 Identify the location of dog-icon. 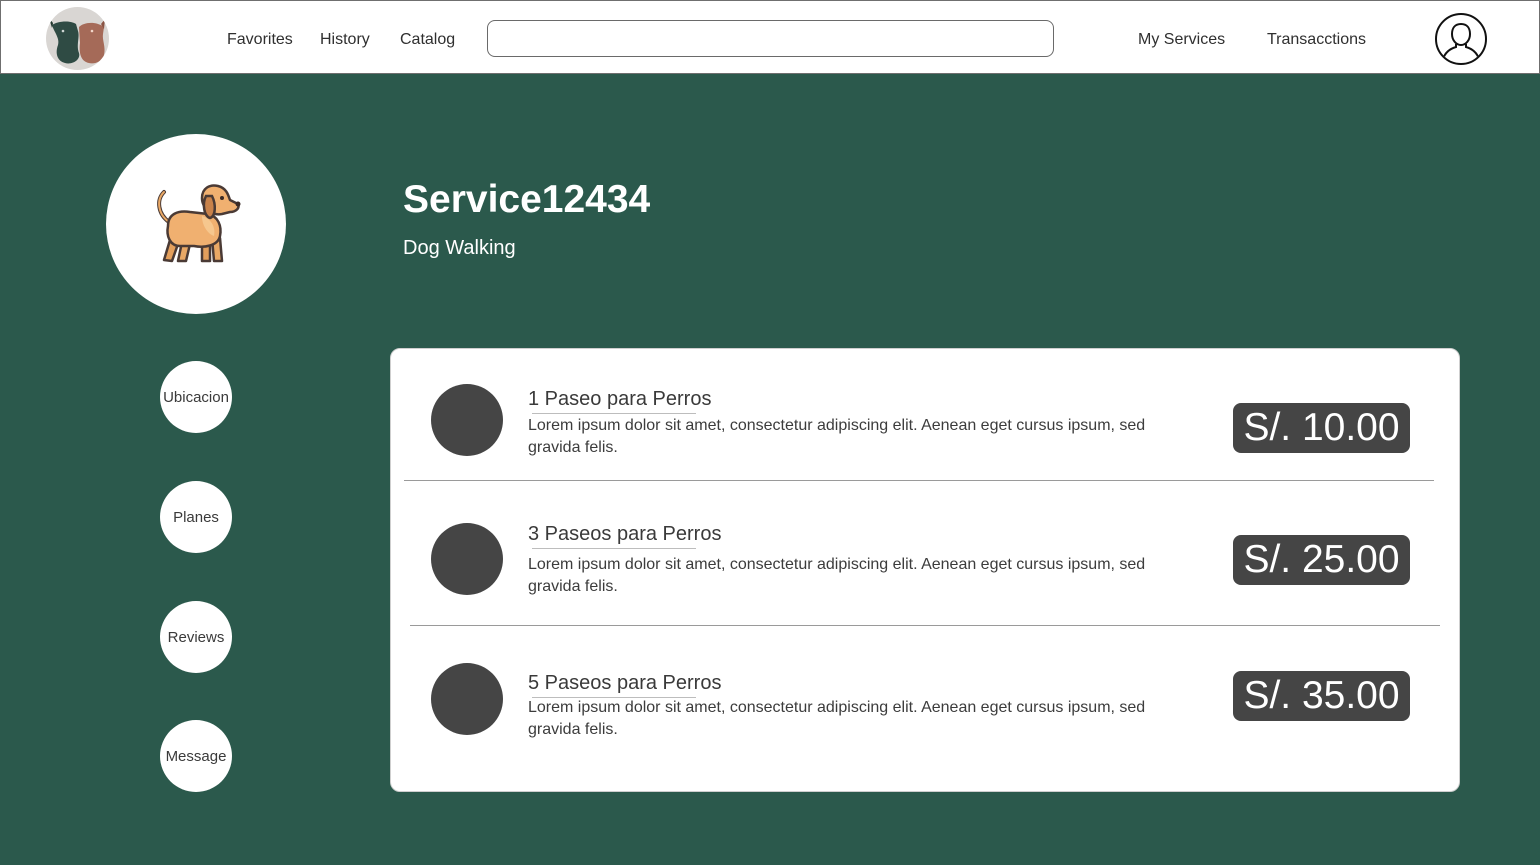
(199, 223).